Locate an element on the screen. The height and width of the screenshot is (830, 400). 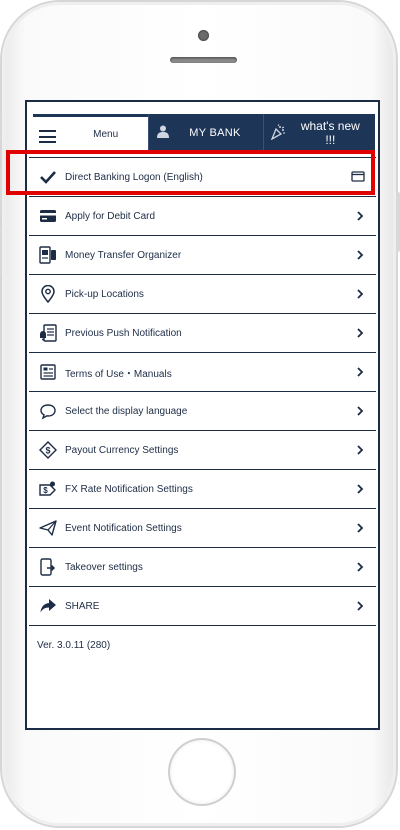
speaker-grille is located at coordinates (203, 60).